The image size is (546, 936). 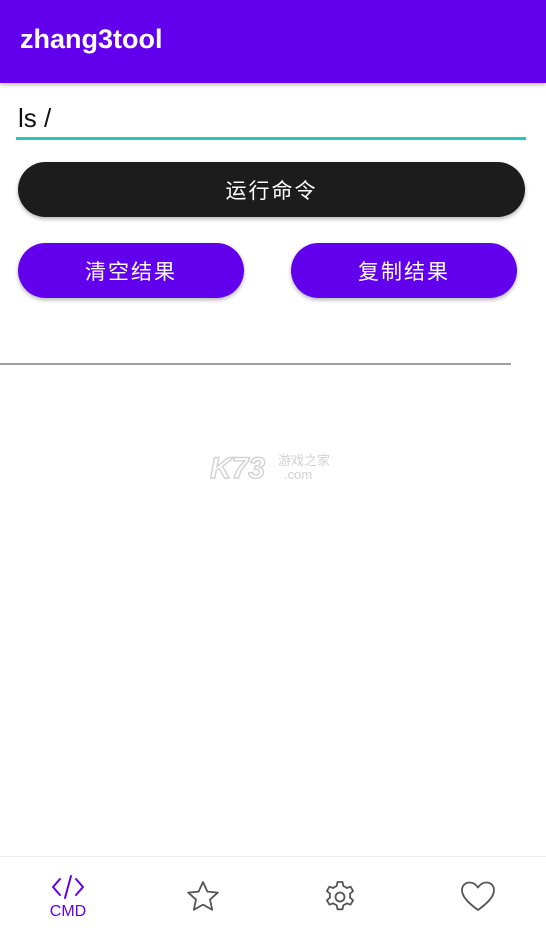 I want to click on gear-icon, so click(x=340, y=895).